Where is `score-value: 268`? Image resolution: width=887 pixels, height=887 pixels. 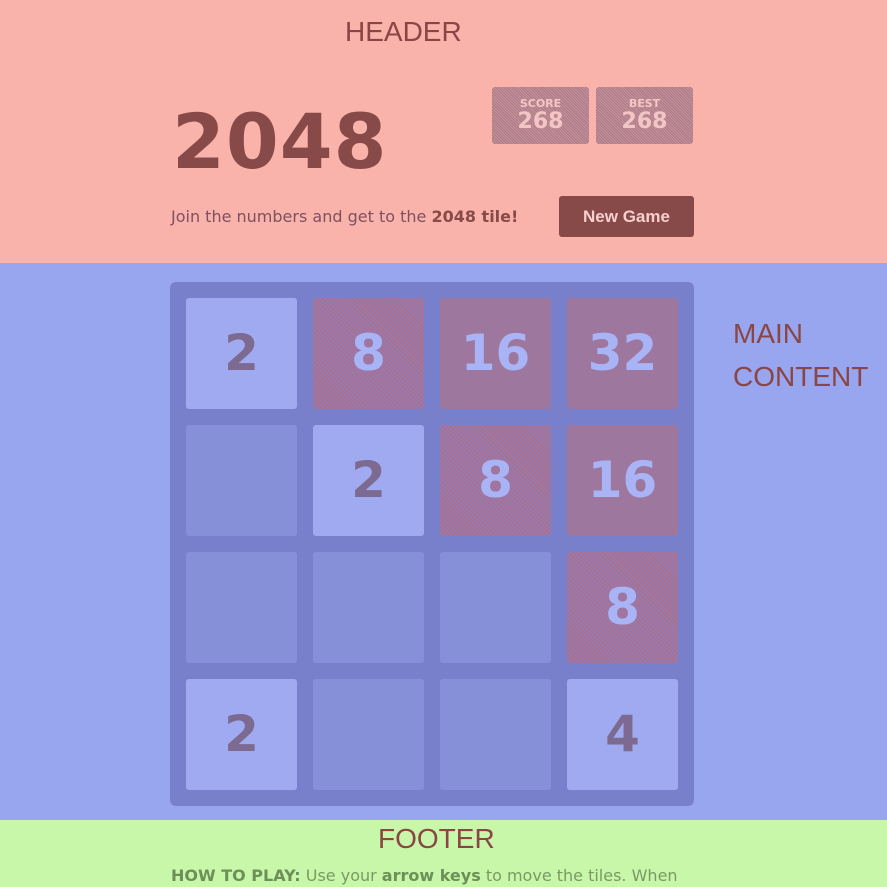 score-value: 268 is located at coordinates (540, 121).